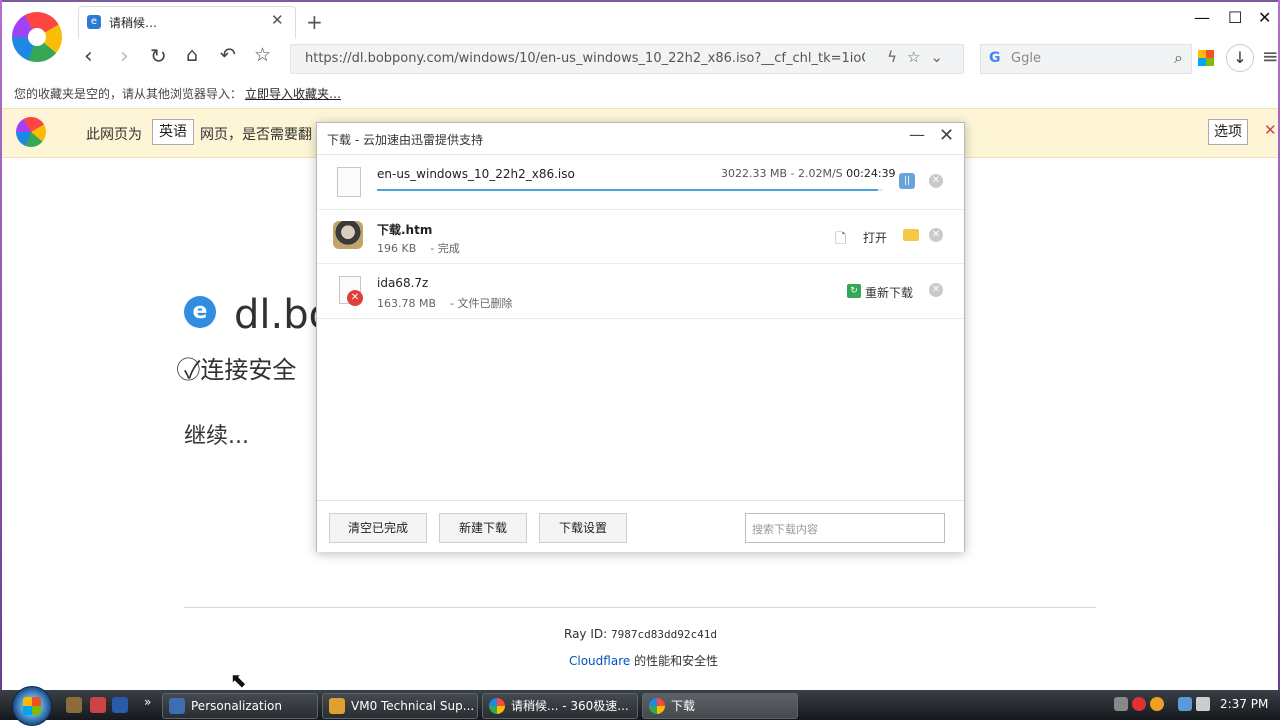 The height and width of the screenshot is (726, 1280). I want to click on htm-file-icon, so click(348, 235).